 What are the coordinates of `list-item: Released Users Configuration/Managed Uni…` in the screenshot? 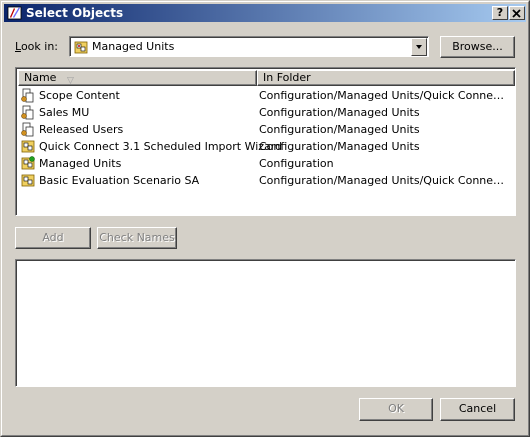 It's located at (266, 129).